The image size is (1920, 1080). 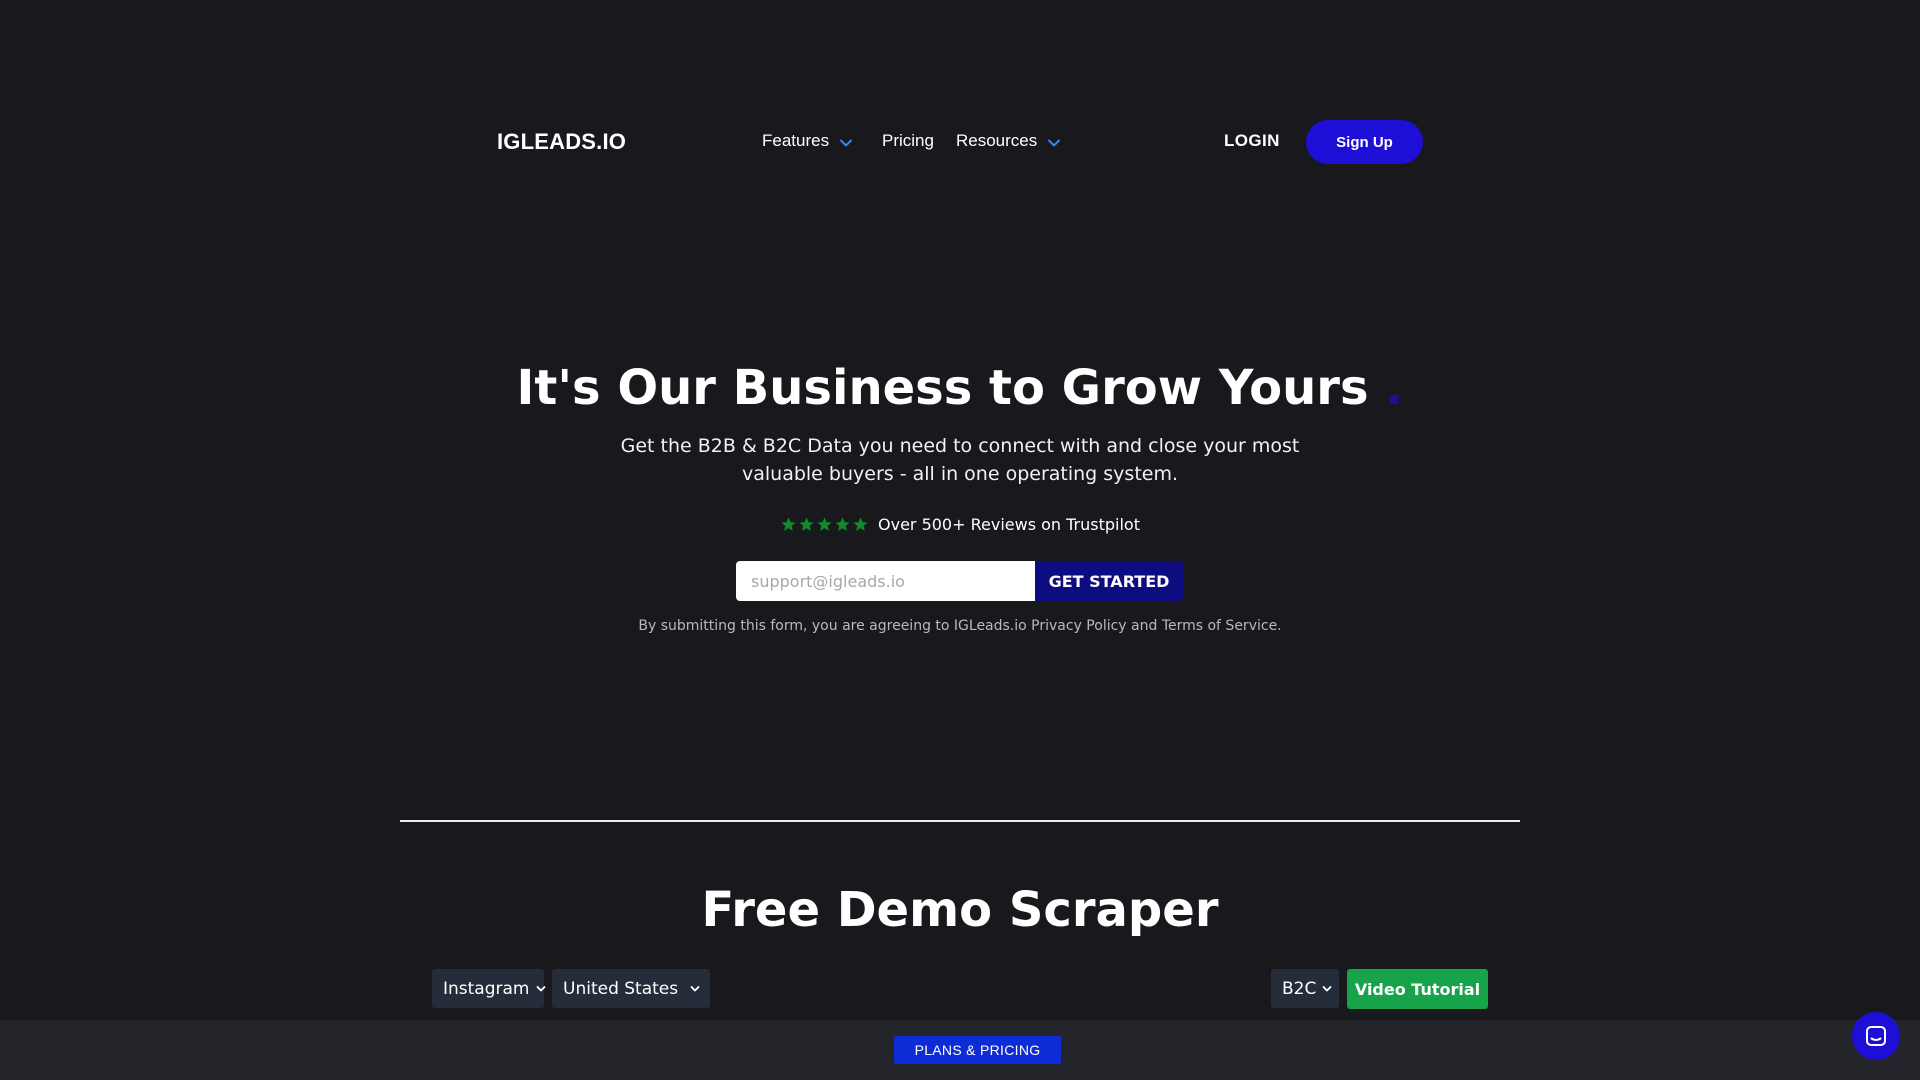 What do you see at coordinates (942, 388) in the screenshot?
I see `hero-title-text: It's Our Business to Grow Yours` at bounding box center [942, 388].